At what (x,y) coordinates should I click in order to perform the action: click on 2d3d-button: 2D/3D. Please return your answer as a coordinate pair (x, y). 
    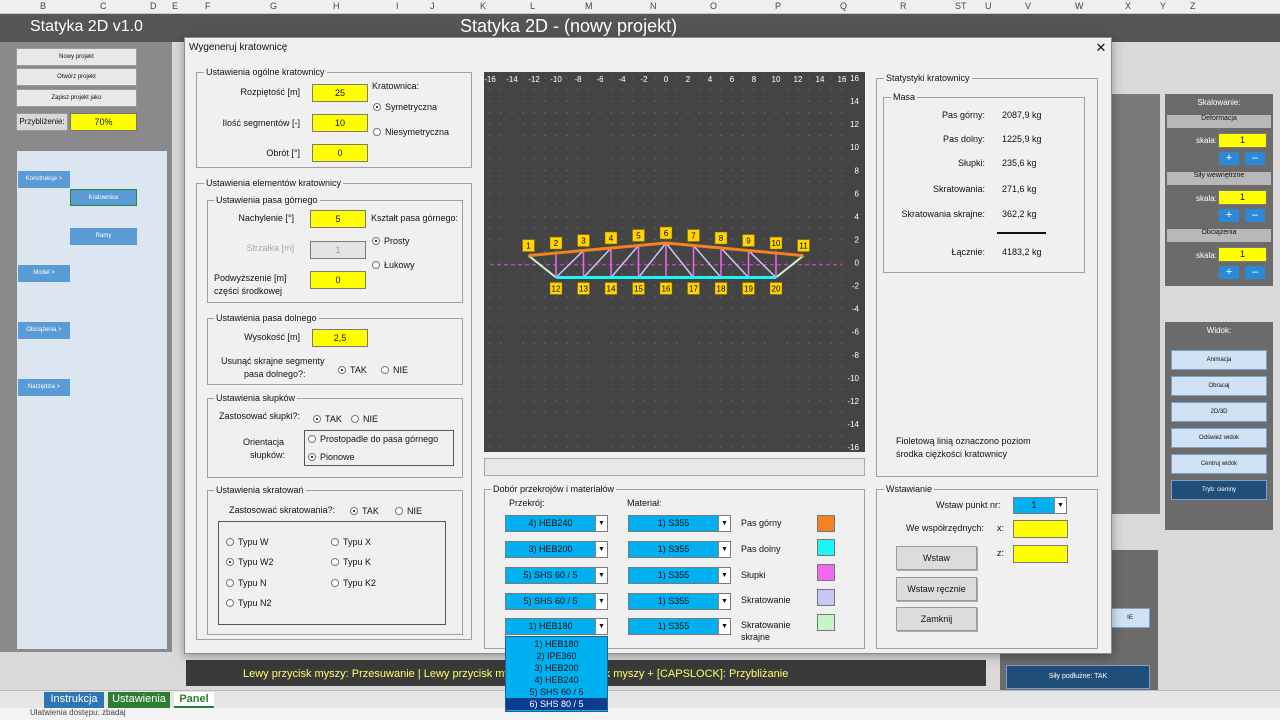
    Looking at the image, I should click on (1219, 412).